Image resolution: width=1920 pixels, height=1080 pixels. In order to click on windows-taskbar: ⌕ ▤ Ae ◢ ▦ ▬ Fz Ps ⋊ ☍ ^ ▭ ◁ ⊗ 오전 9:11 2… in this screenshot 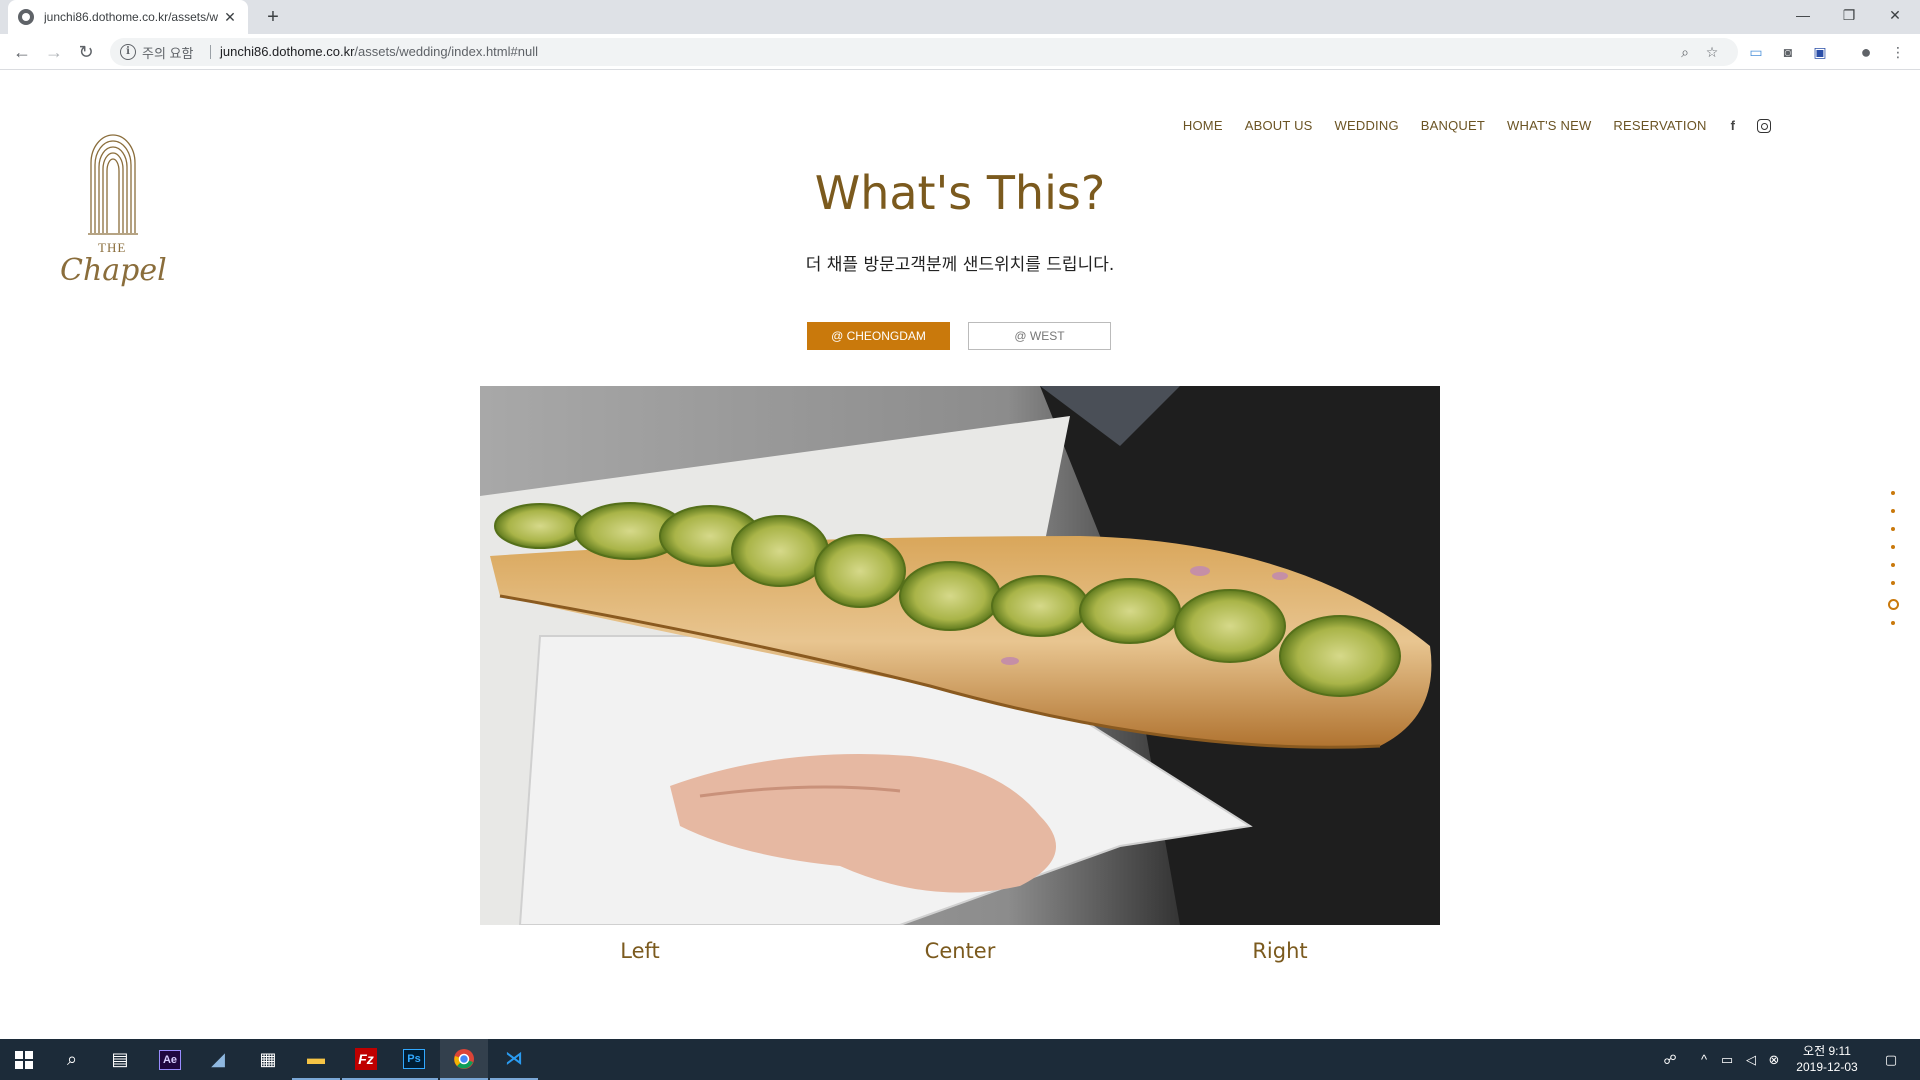, I will do `click(960, 1059)`.